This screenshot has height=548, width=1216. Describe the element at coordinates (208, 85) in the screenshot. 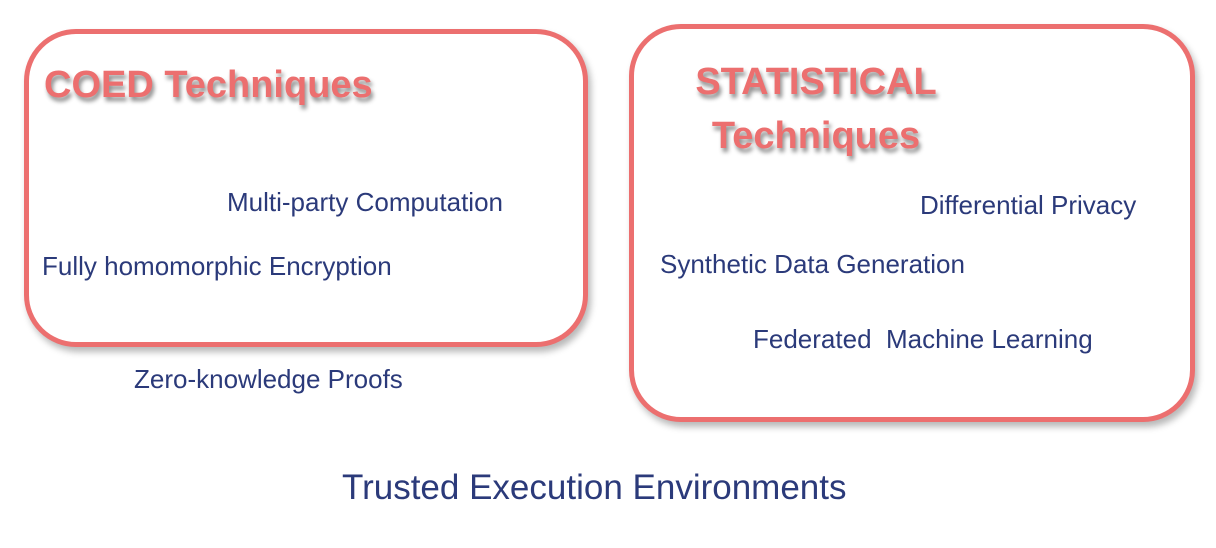

I see `coed-techniques-title: COED Techniques` at that location.